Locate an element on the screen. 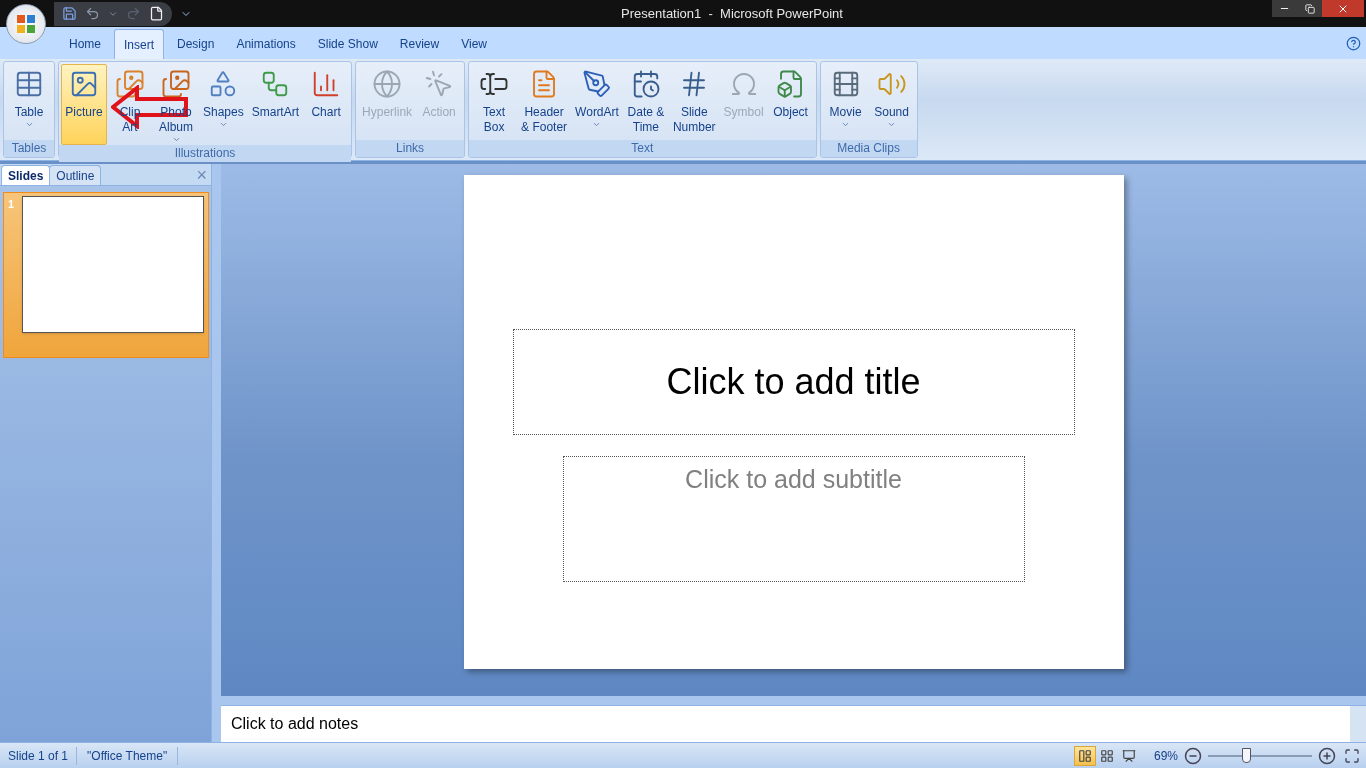 The height and width of the screenshot is (768, 1366). restore-button is located at coordinates (1309, 8).